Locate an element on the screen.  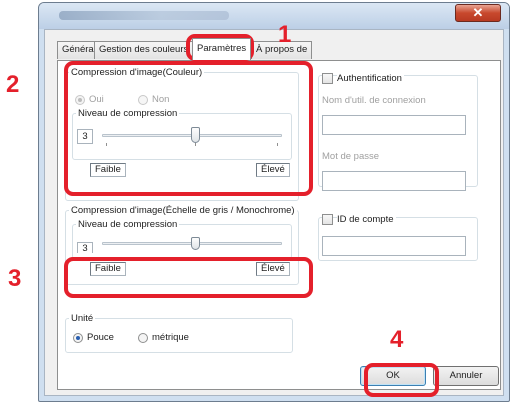
window-title-blurred is located at coordinates (144, 15).